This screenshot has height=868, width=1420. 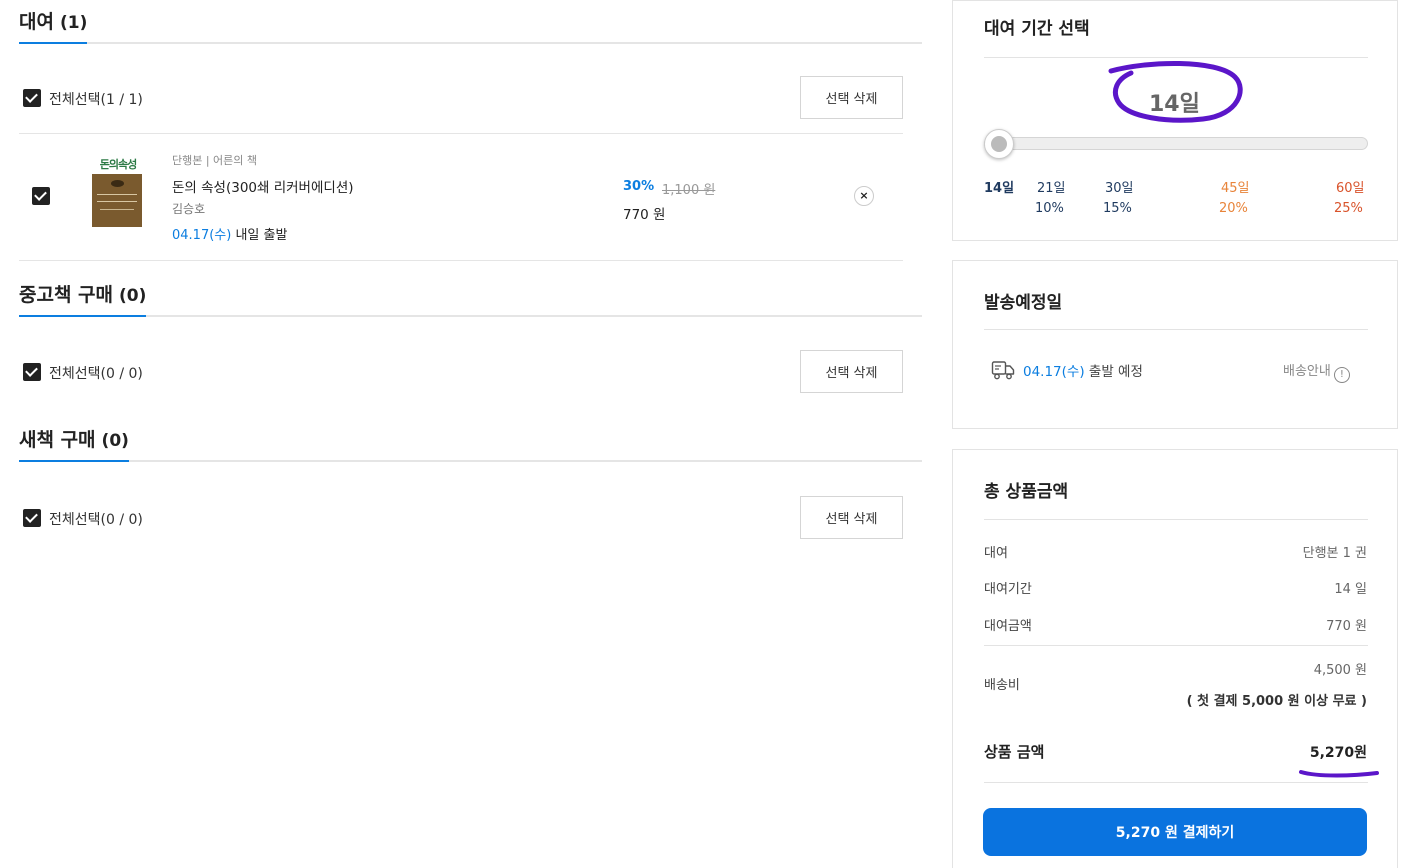 What do you see at coordinates (1174, 104) in the screenshot?
I see `selected-period: 14일` at bounding box center [1174, 104].